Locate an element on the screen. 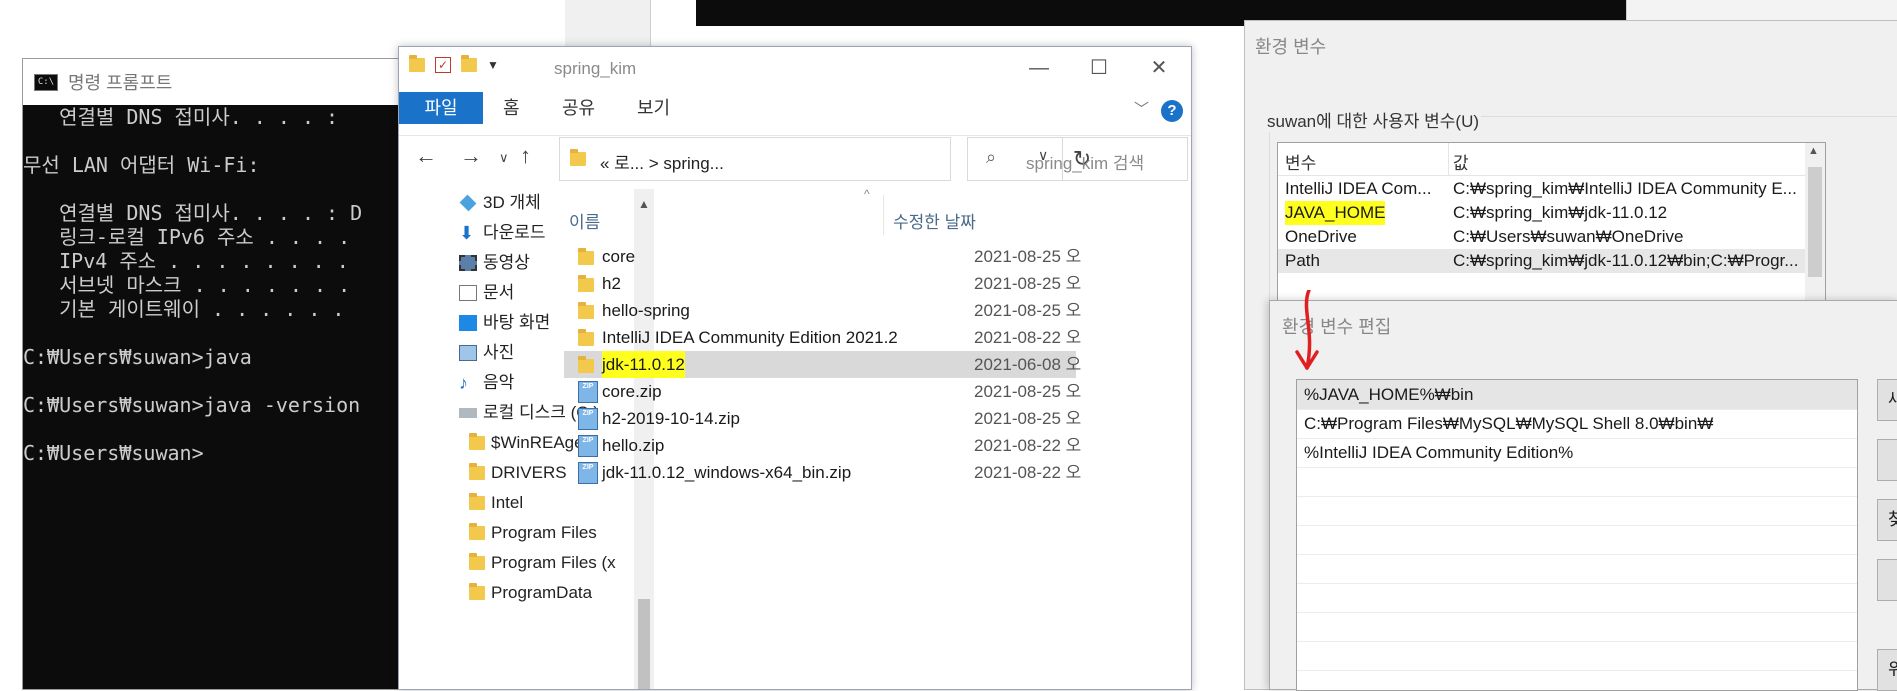 This screenshot has height=691, width=1897. browse-button: 찾 is located at coordinates (1887, 520).